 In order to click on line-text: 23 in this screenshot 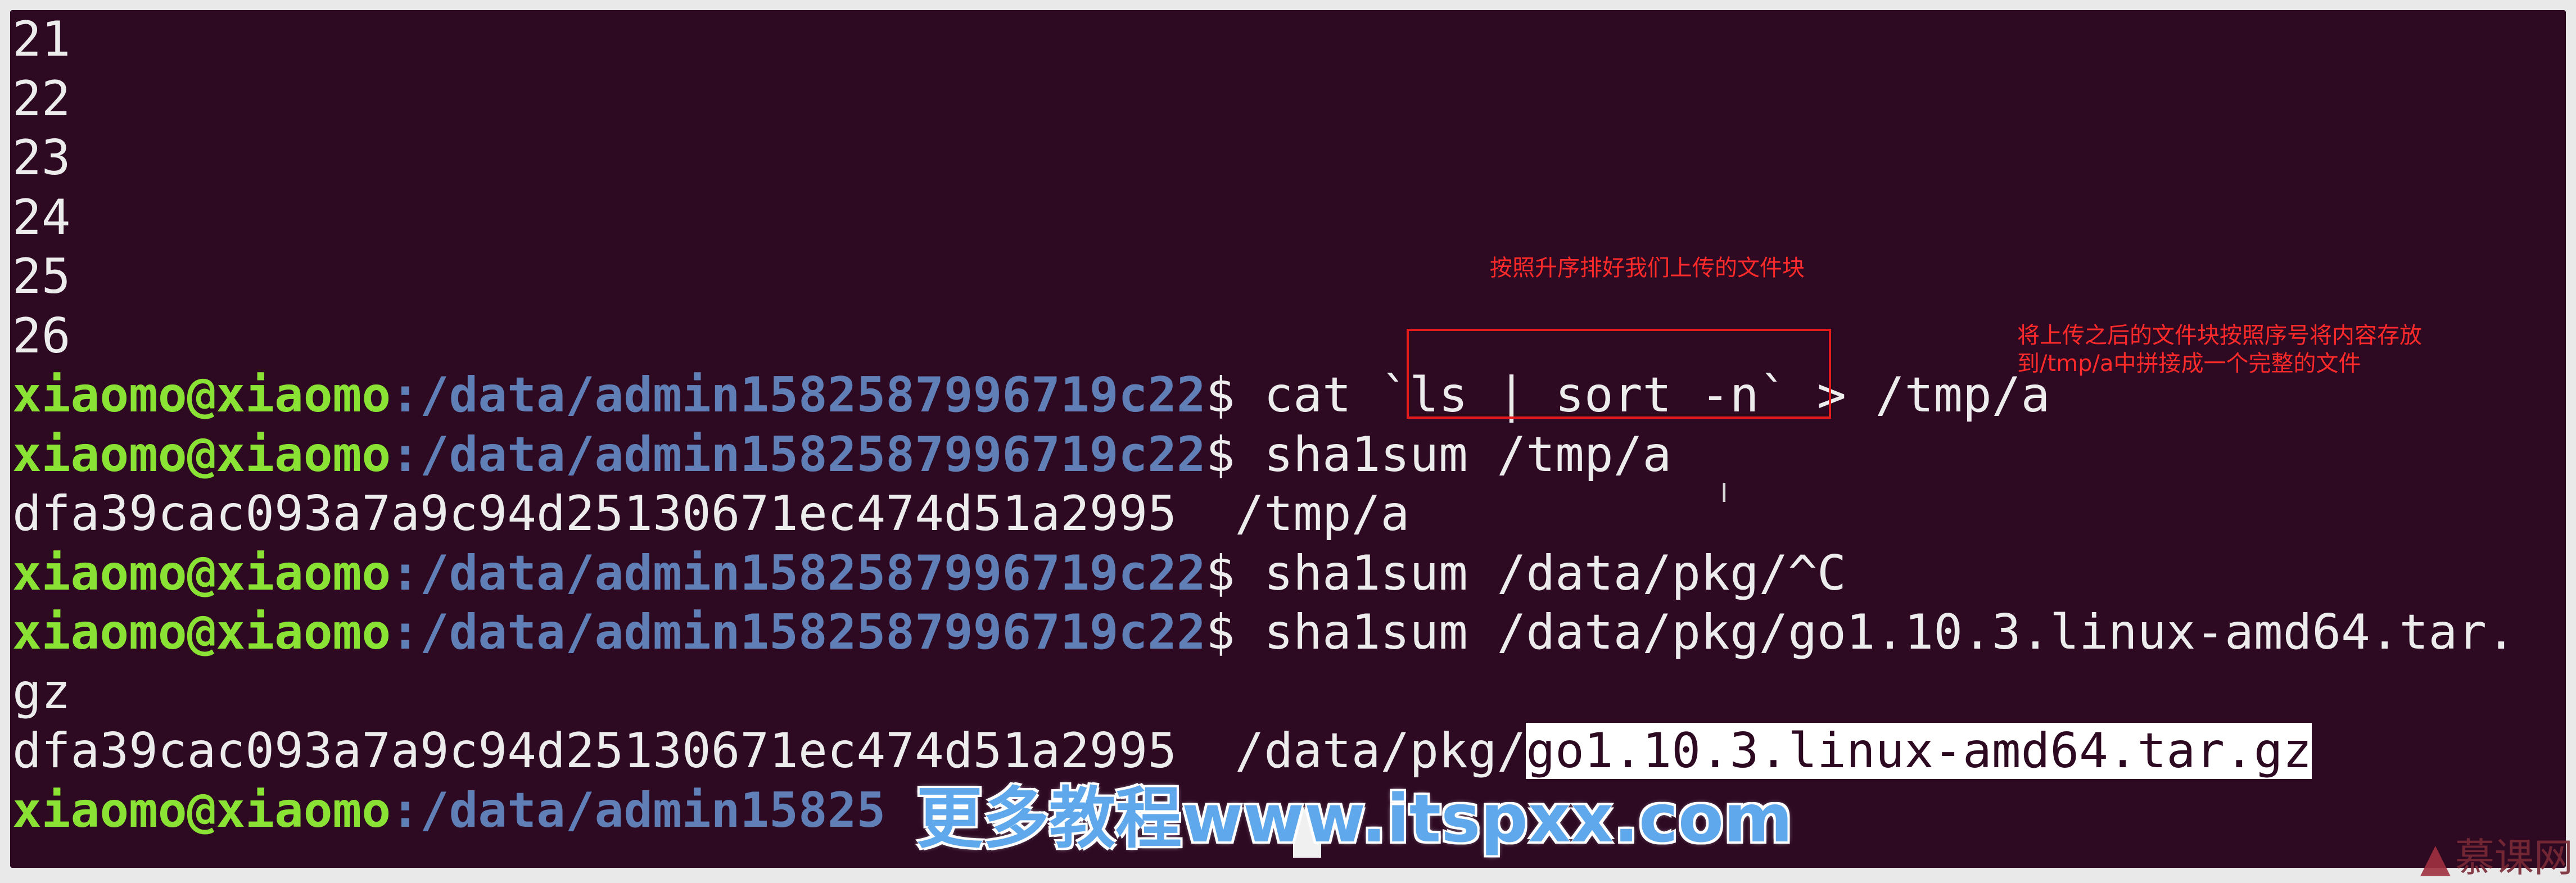, I will do `click(41, 158)`.